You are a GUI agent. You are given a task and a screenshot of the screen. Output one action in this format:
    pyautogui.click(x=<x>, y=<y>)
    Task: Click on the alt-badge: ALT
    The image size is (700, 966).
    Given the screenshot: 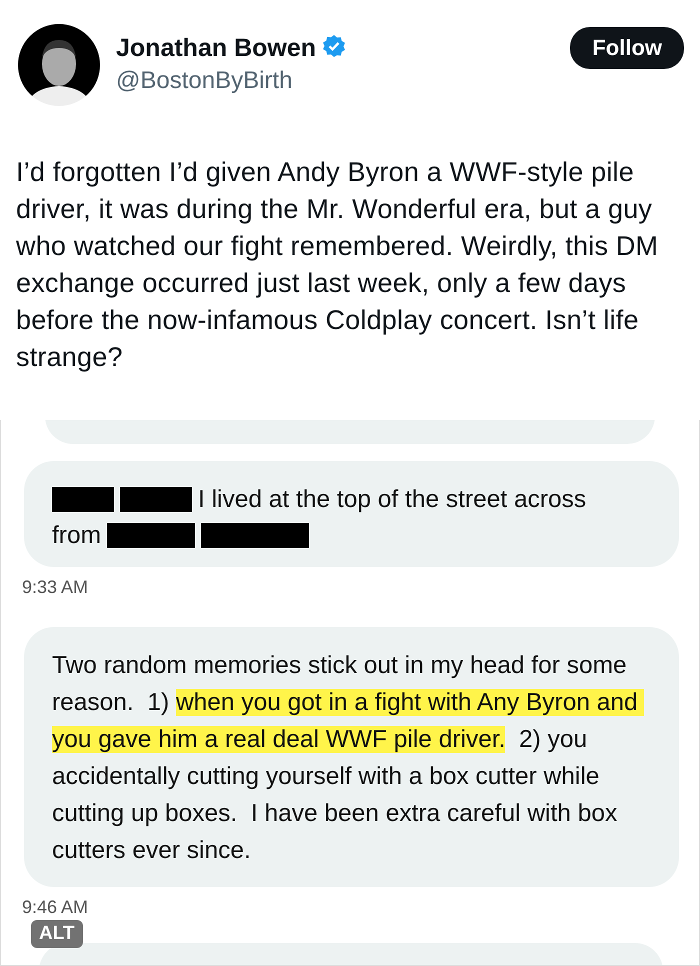 What is the action you would take?
    pyautogui.click(x=57, y=934)
    